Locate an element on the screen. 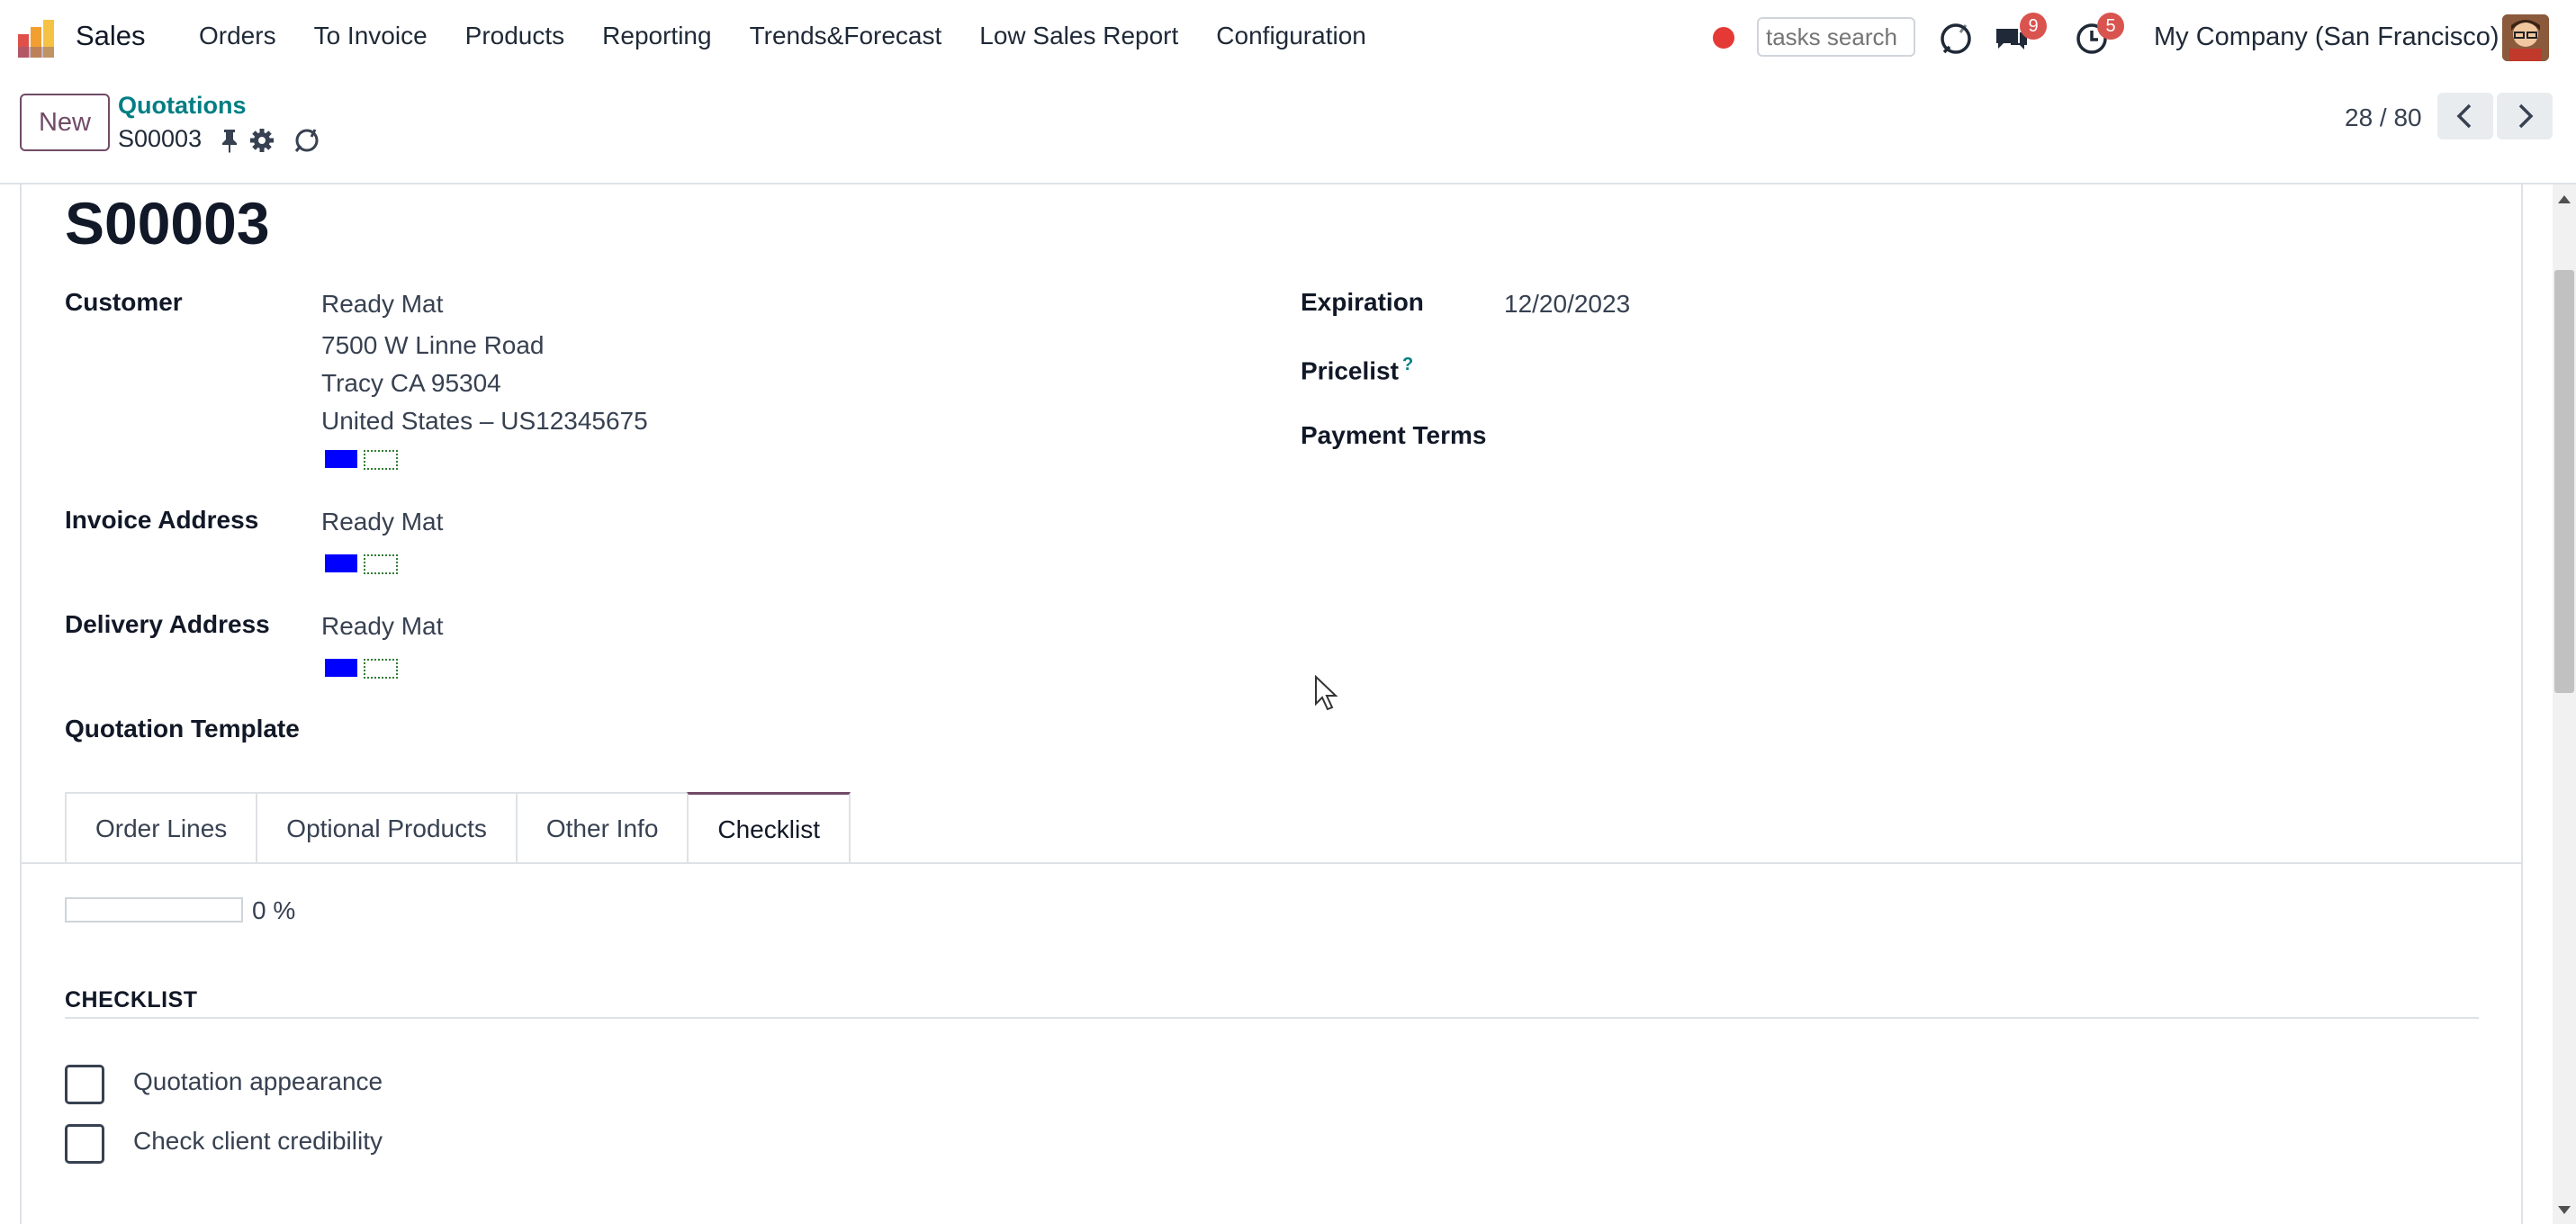 Image resolution: width=2576 pixels, height=1224 pixels. checklist-progress-text: 0 % is located at coordinates (274, 910).